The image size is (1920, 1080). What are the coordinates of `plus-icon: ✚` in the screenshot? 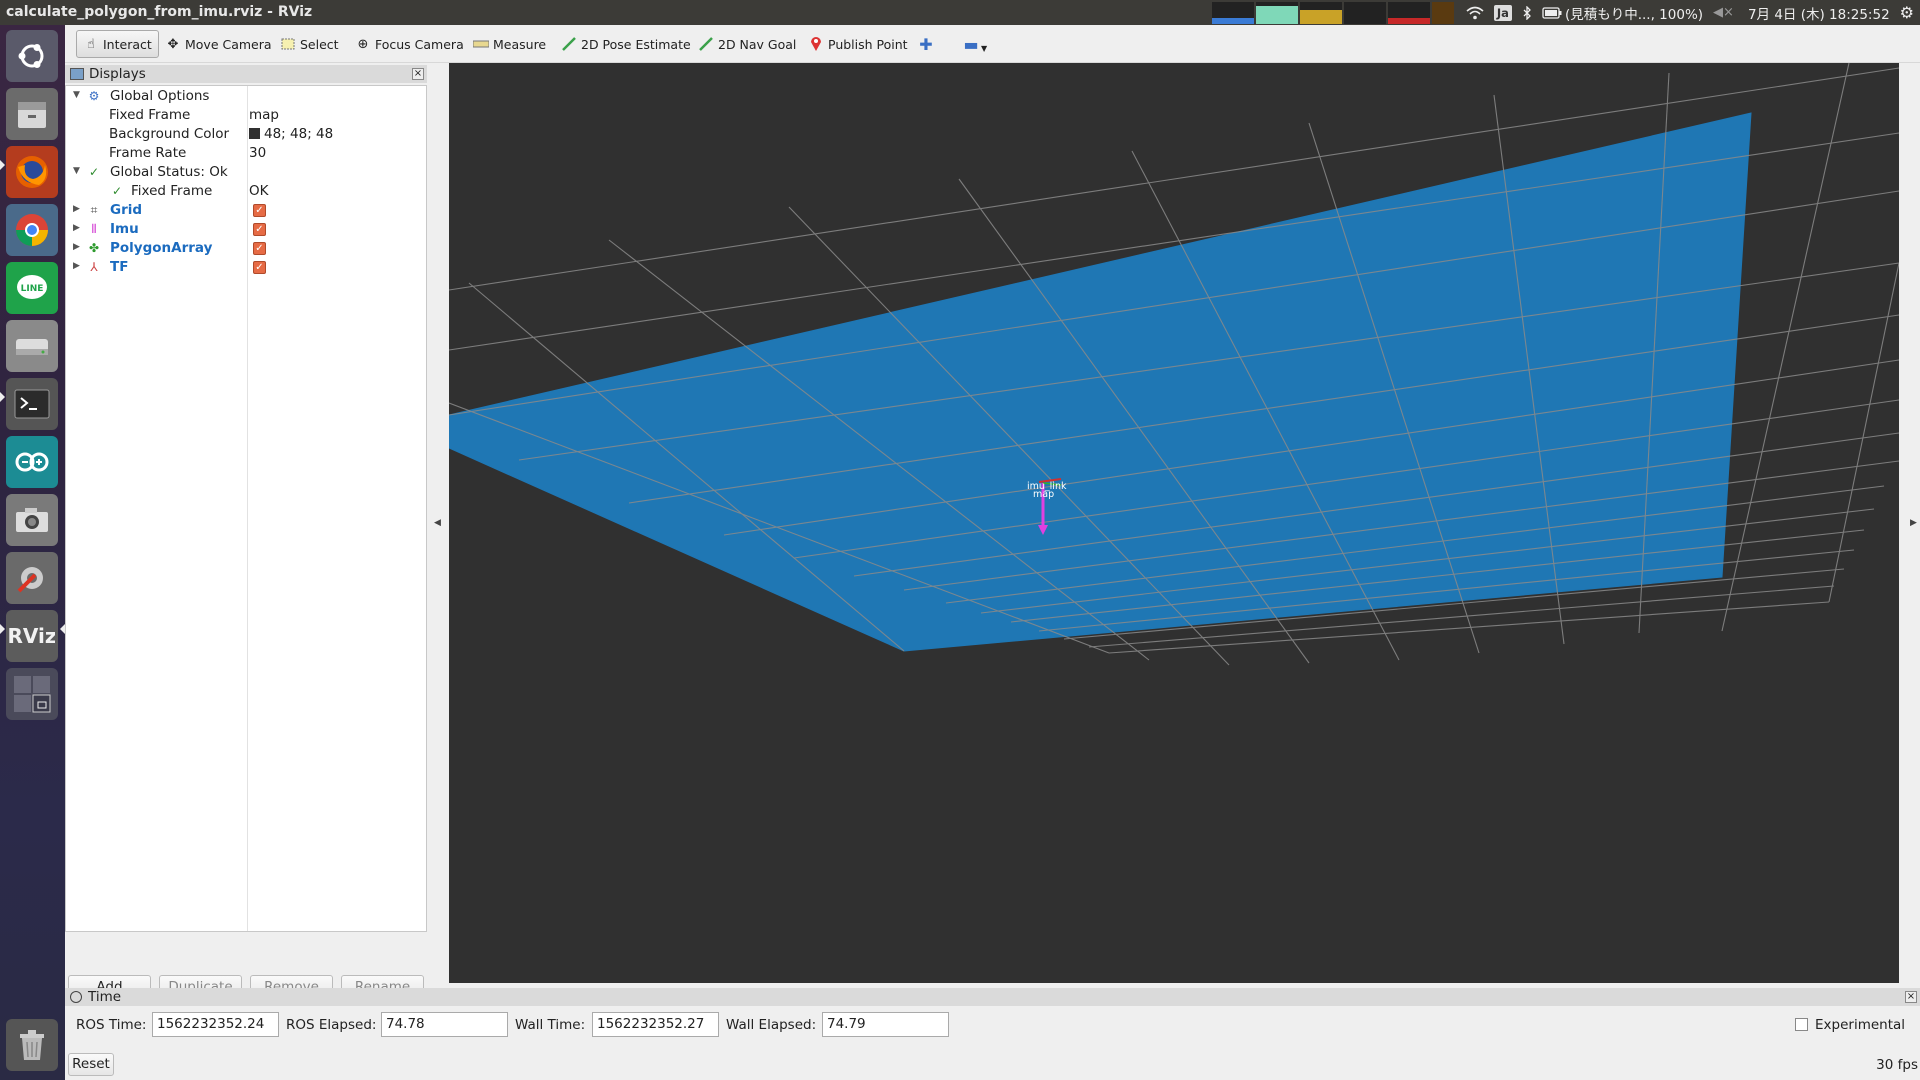 It's located at (926, 44).